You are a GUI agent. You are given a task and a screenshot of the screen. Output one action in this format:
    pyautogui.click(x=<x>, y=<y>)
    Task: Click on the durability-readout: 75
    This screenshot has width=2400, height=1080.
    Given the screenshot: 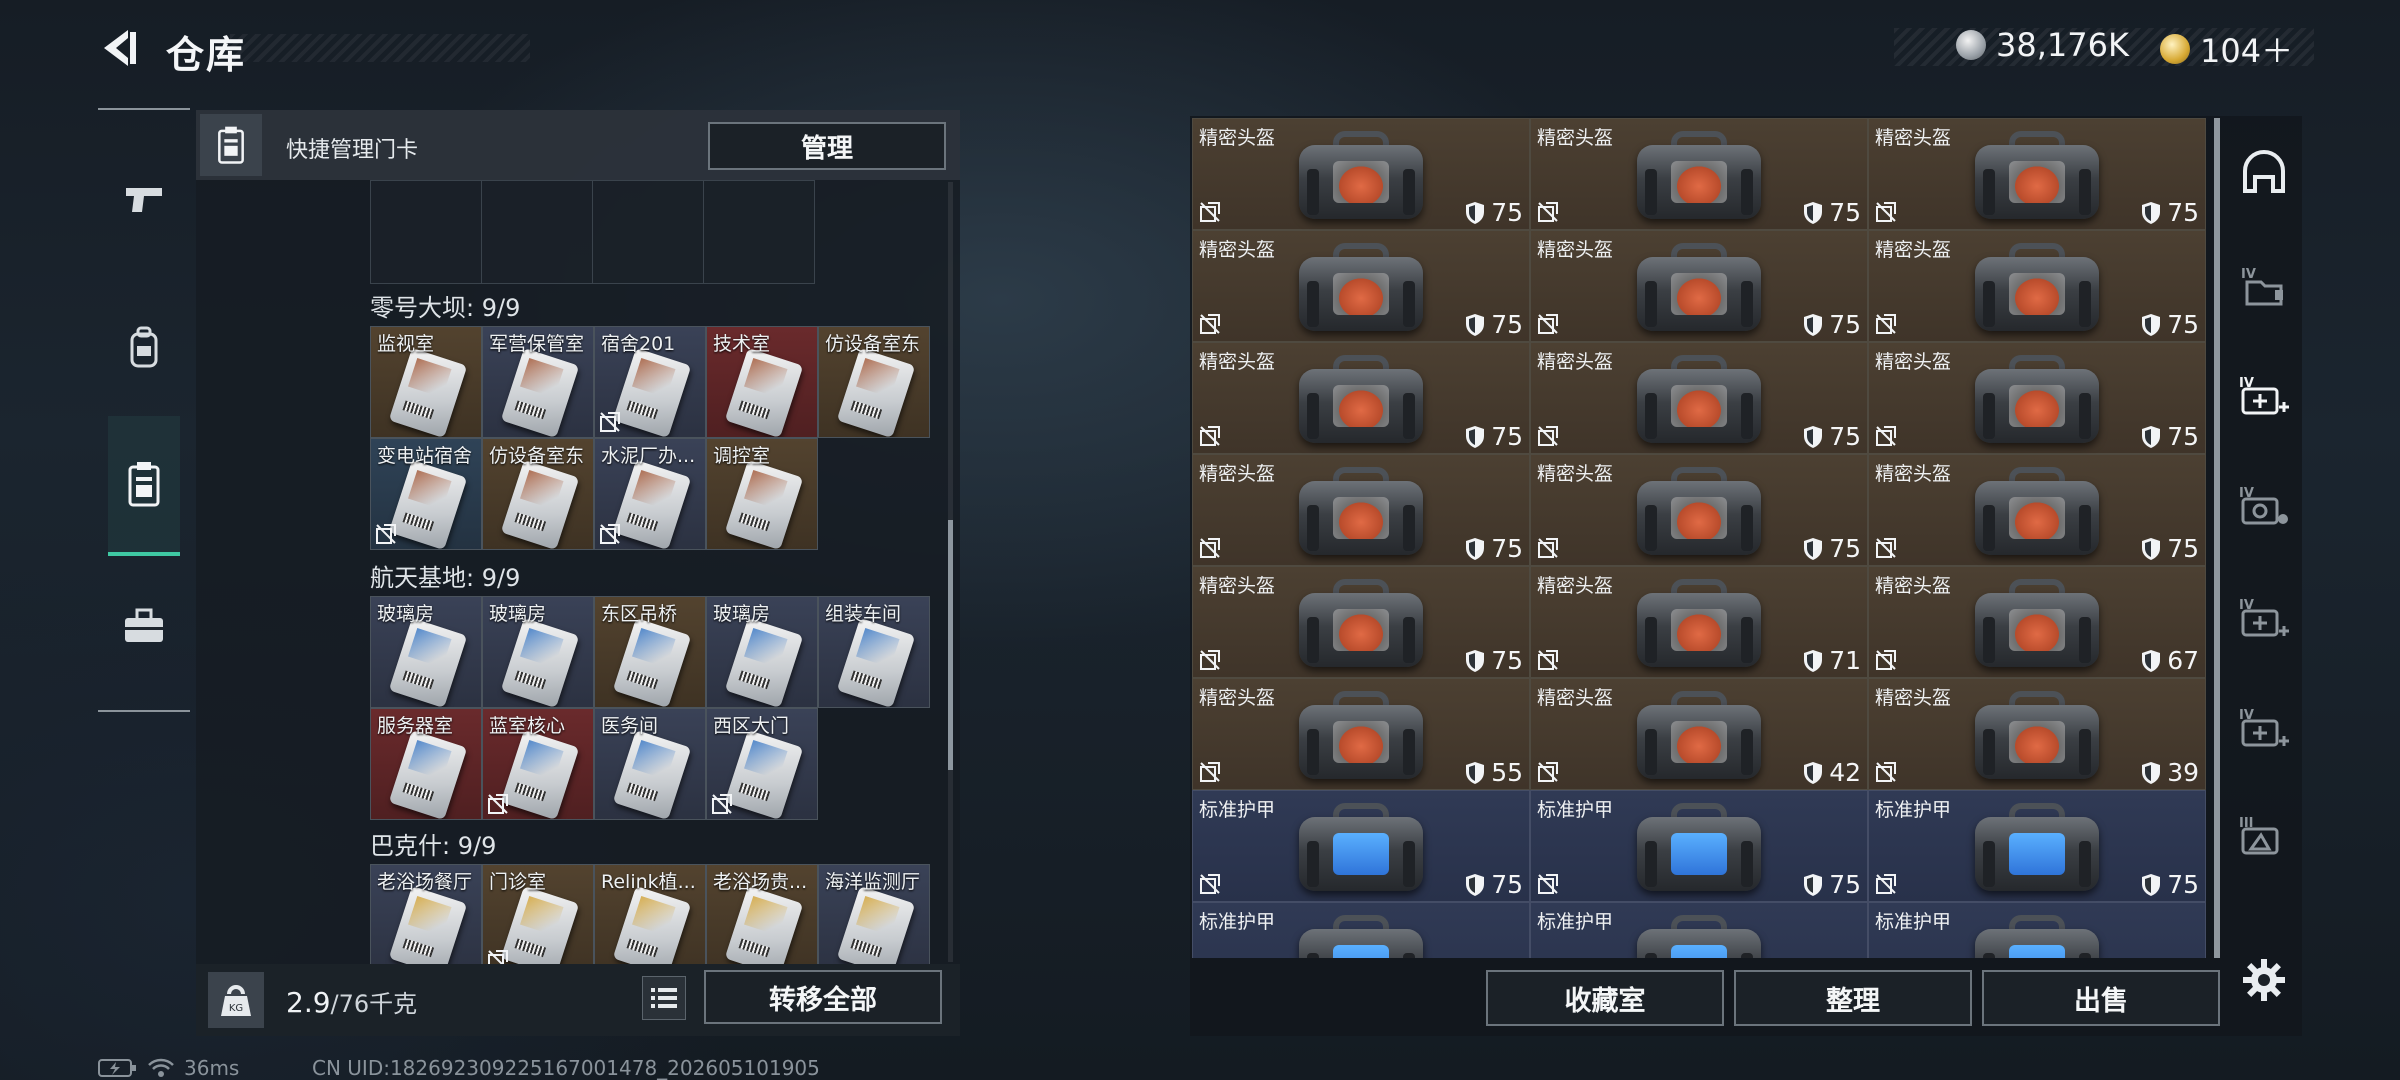 What is the action you would take?
    pyautogui.click(x=1494, y=660)
    